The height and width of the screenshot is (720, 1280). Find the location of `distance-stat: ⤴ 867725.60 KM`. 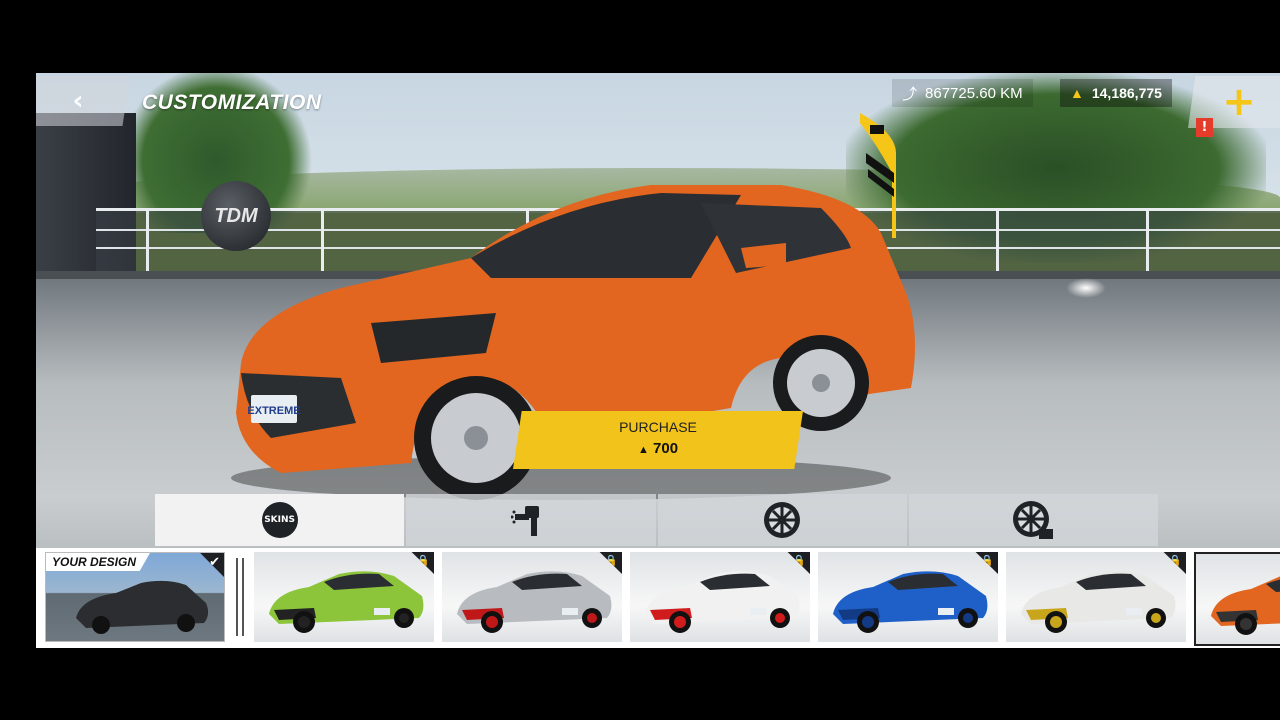

distance-stat: ⤴ 867725.60 KM is located at coordinates (962, 93).